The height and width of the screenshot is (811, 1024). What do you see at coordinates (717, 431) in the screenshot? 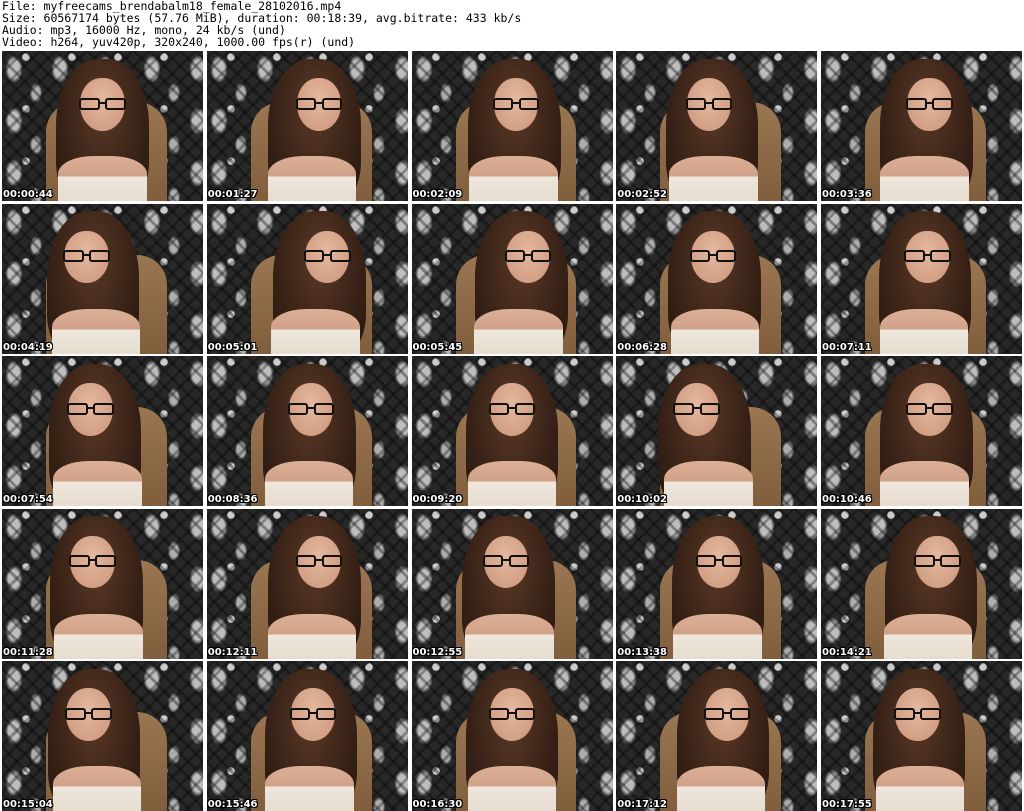
I see `video-frame-thumbnail: 00:10:02` at bounding box center [717, 431].